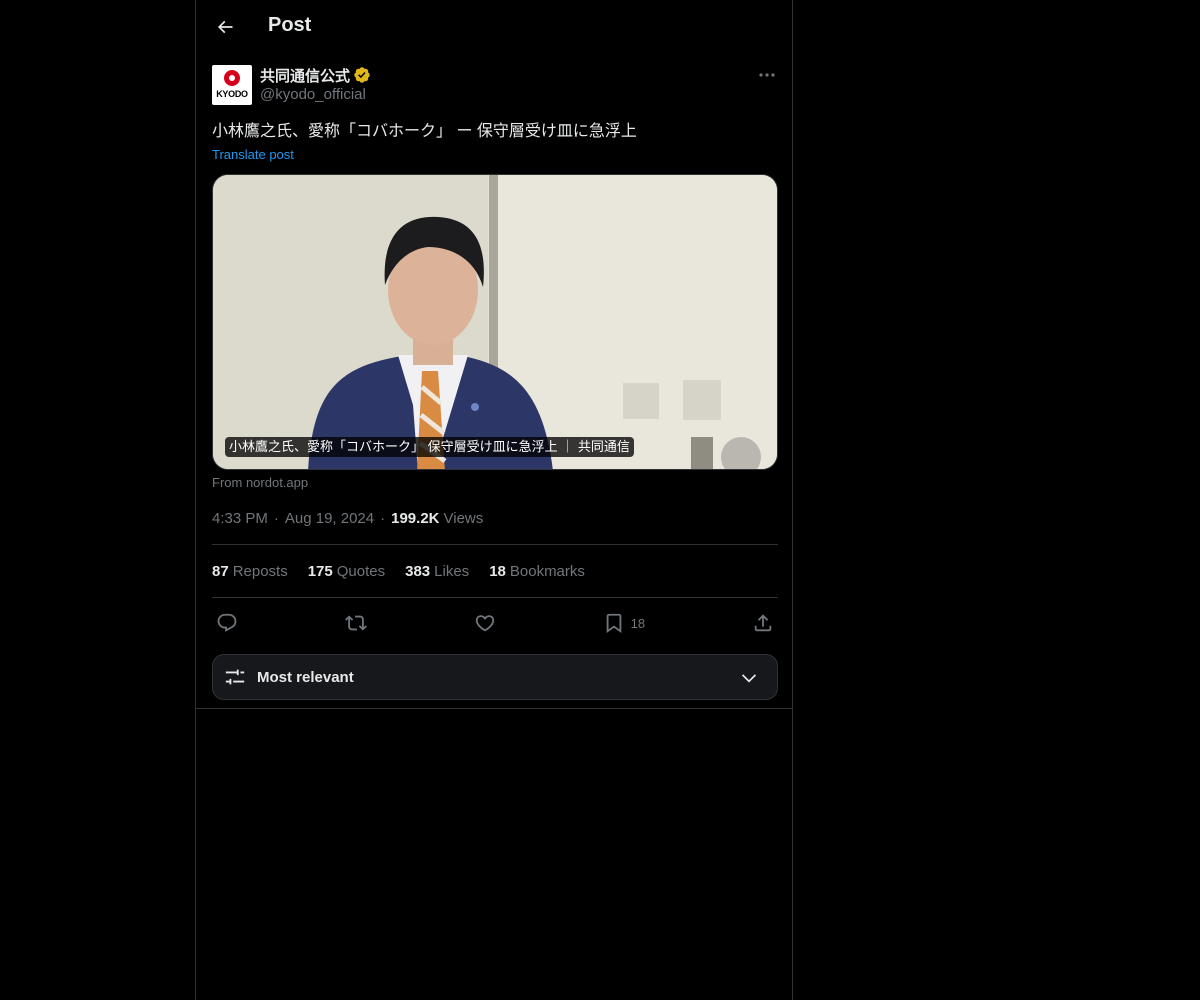  I want to click on avatar: KYODO, so click(232, 85).